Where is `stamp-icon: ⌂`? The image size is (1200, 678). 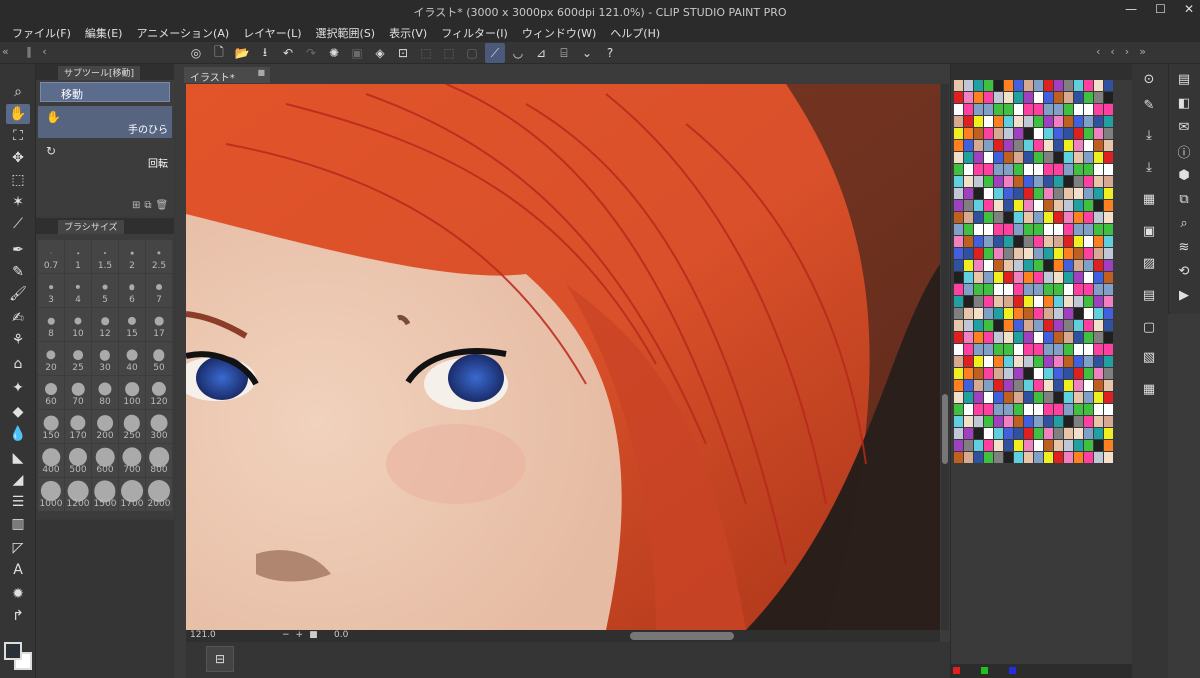 stamp-icon: ⌂ is located at coordinates (18, 364).